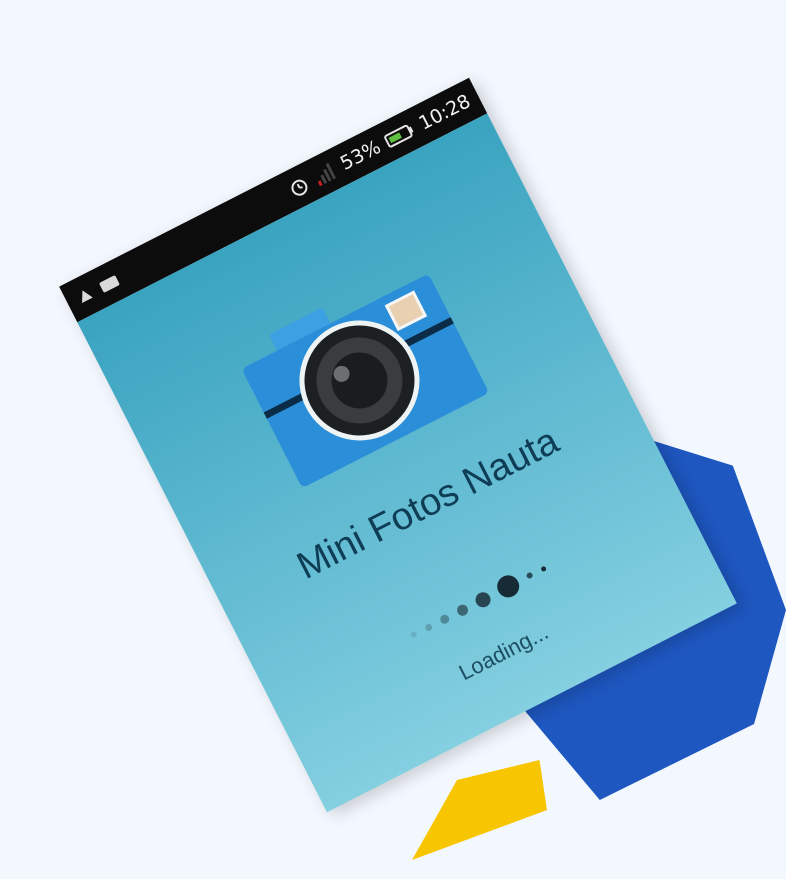  What do you see at coordinates (479, 810) in the screenshot?
I see `decorative-yellow-shape` at bounding box center [479, 810].